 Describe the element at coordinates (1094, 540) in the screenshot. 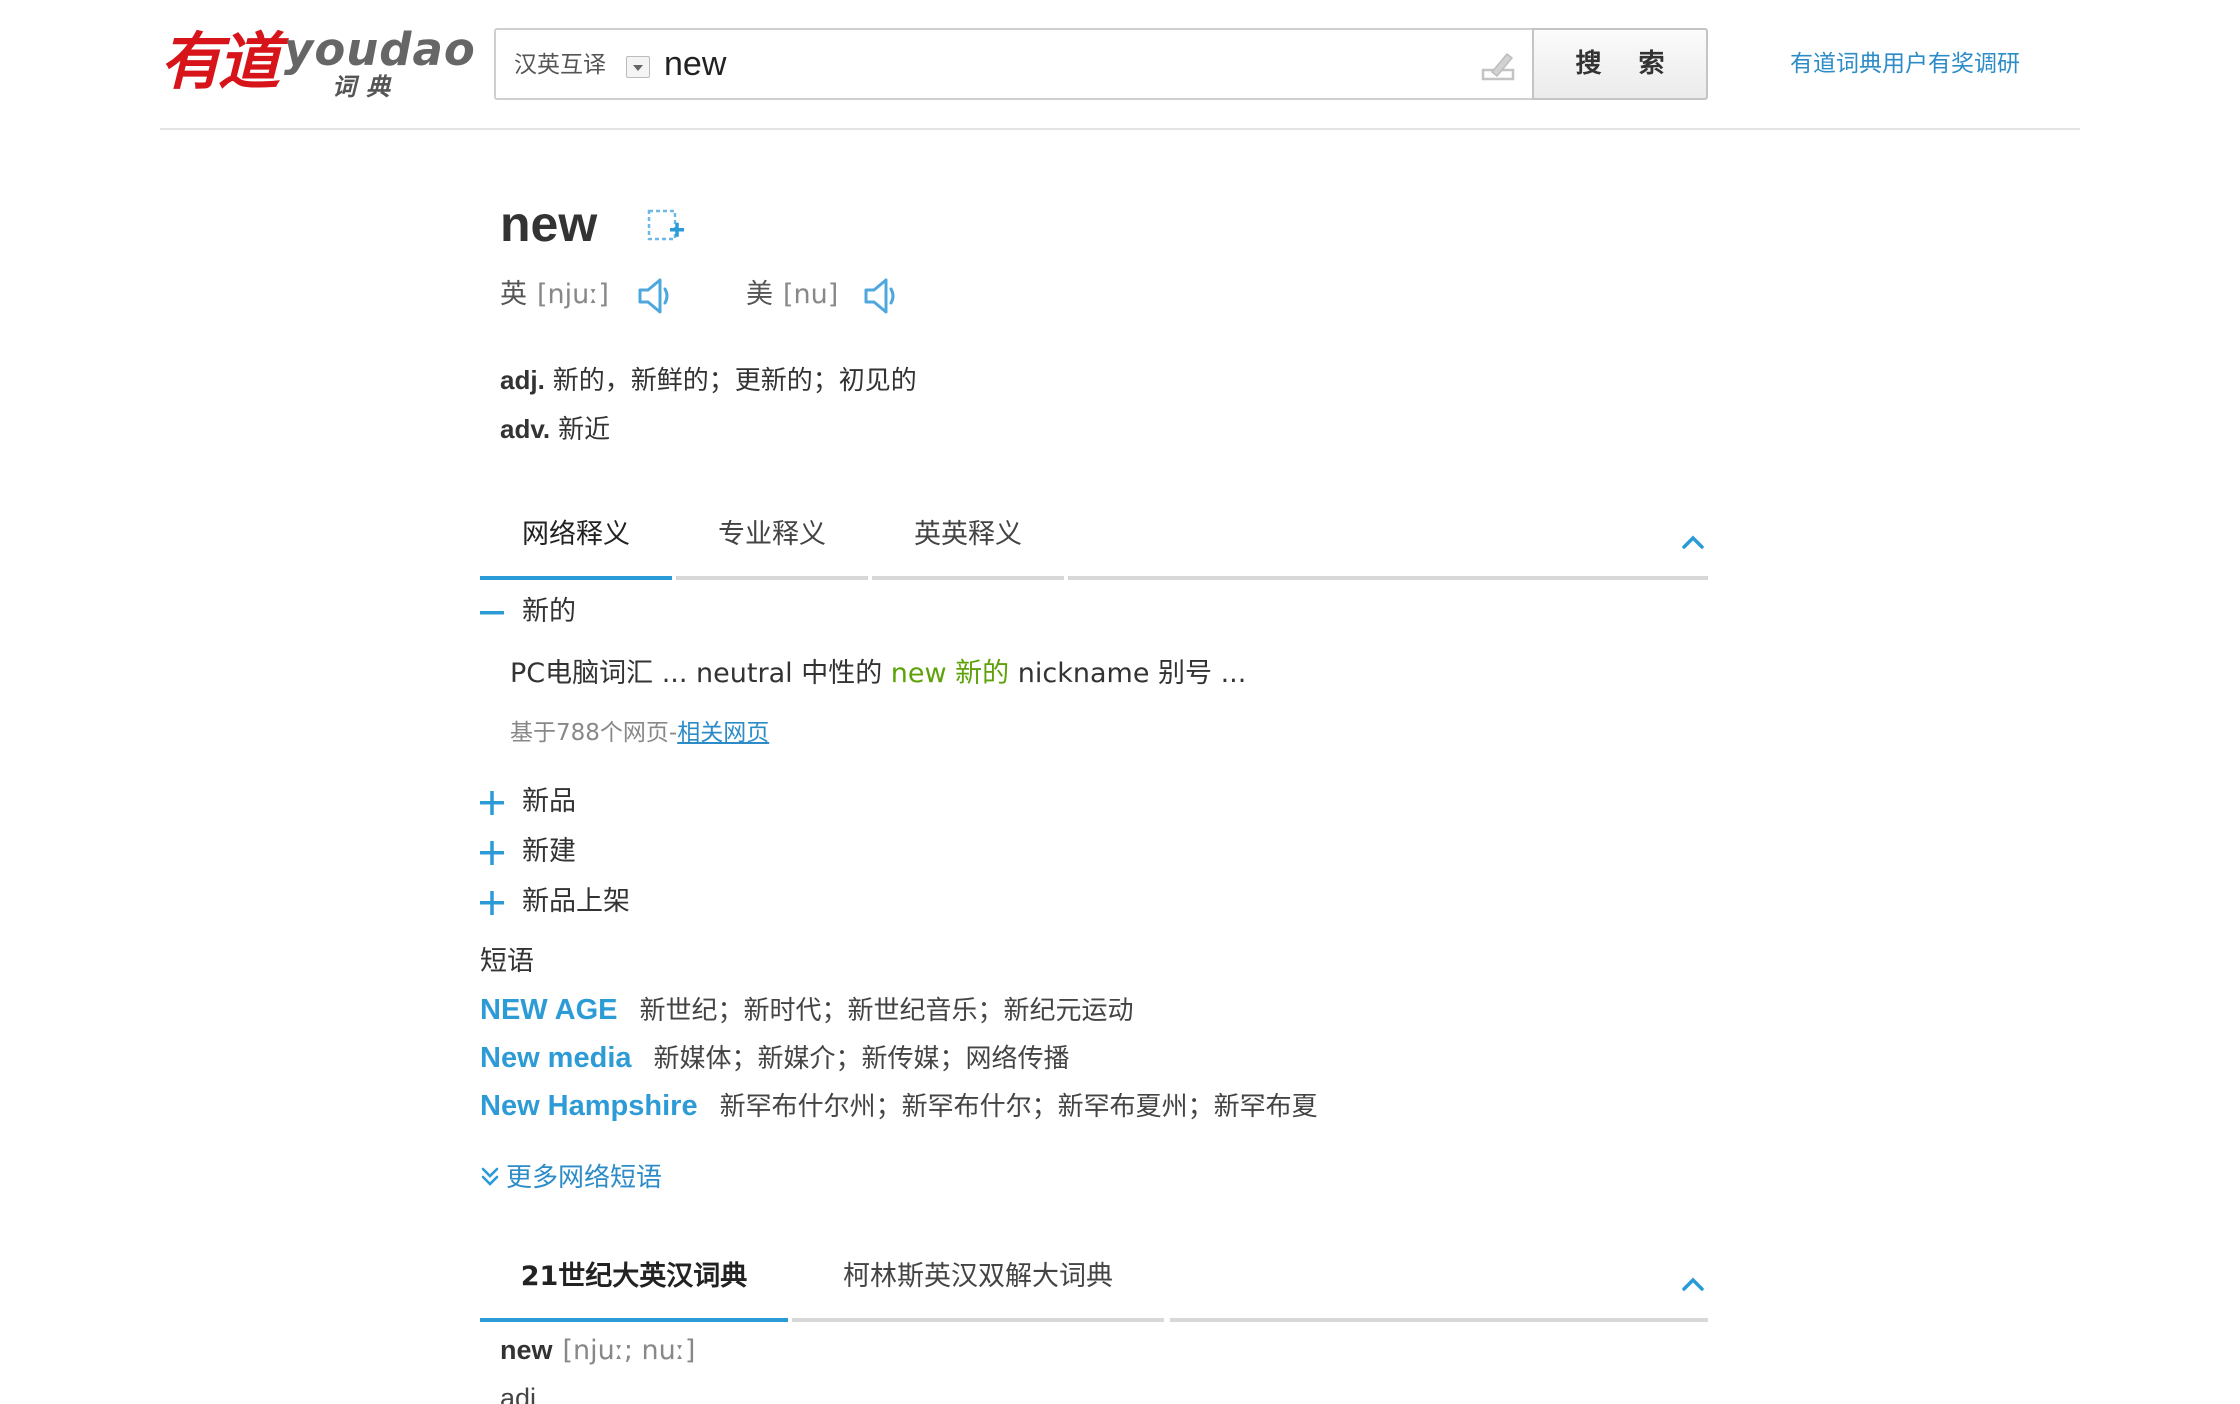

I see `definition-tabs: 网络释义 专业释义 英英释义` at that location.